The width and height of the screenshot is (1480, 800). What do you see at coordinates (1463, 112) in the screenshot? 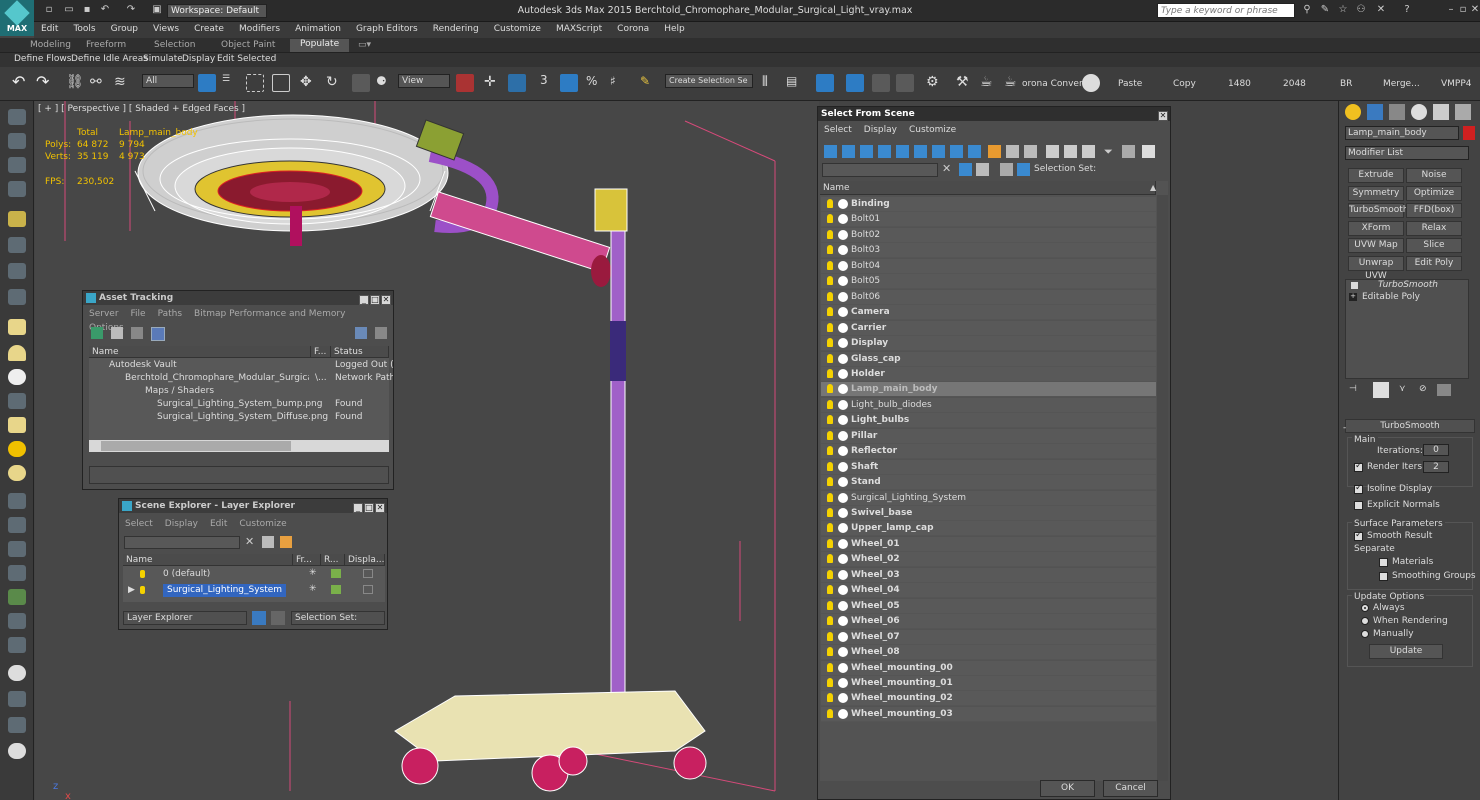
I see `utilities-tab-icon` at bounding box center [1463, 112].